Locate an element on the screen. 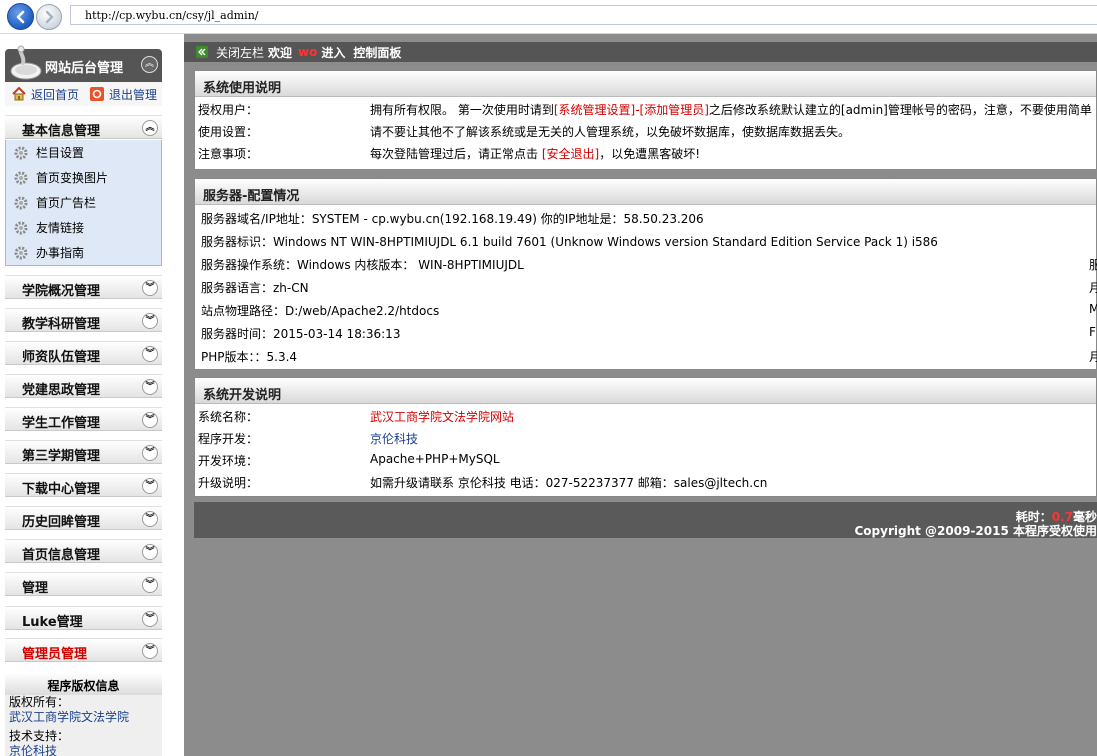  section-label: 历史回眸管理 is located at coordinates (61, 522).